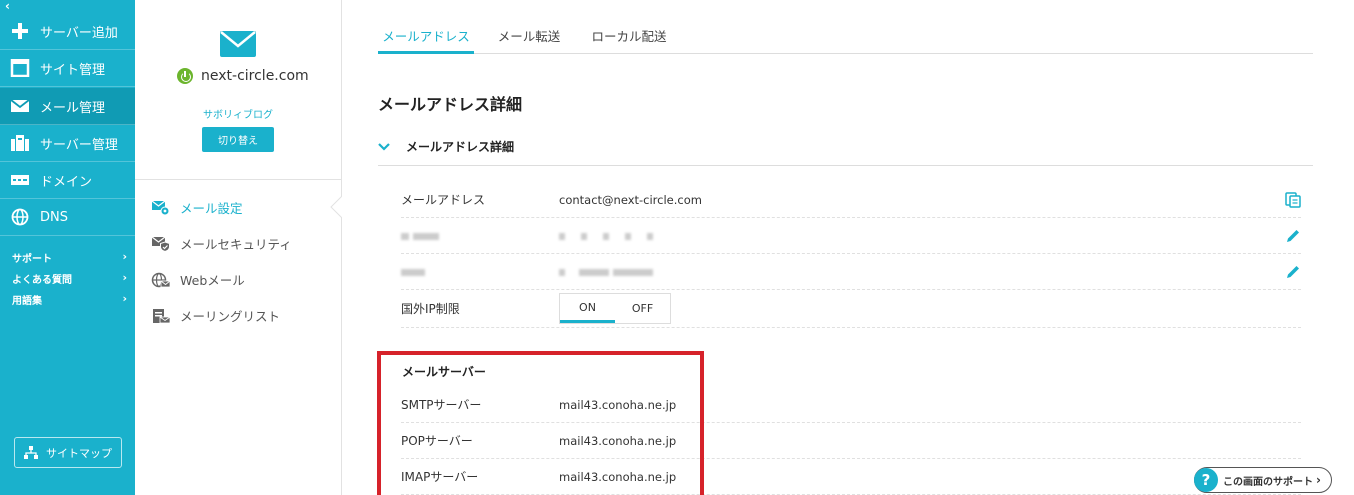 The height and width of the screenshot is (495, 1354). I want to click on nav-sub-support: サポート ›, so click(69, 257).